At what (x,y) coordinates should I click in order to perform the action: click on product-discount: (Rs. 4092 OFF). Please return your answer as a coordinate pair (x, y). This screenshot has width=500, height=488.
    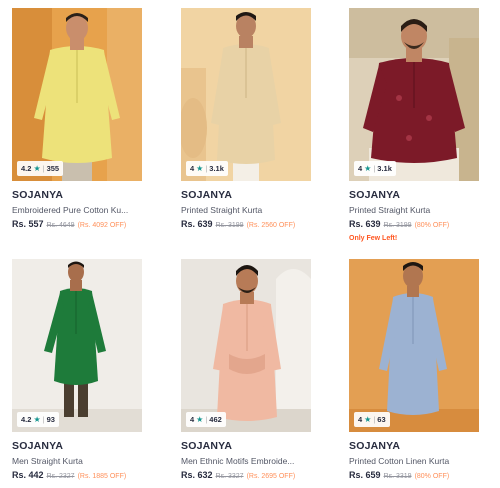
    Looking at the image, I should click on (102, 225).